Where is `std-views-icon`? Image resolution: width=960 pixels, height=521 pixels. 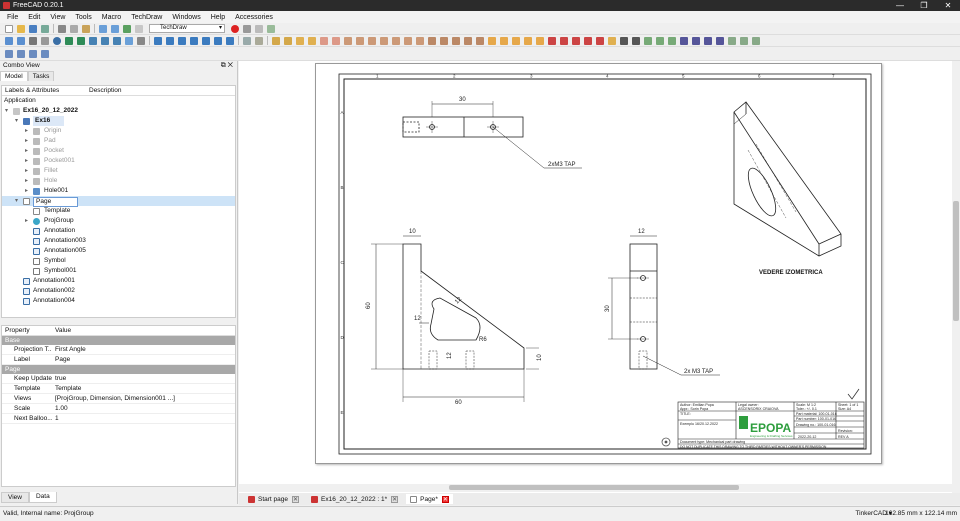 std-views-icon is located at coordinates (57, 40).